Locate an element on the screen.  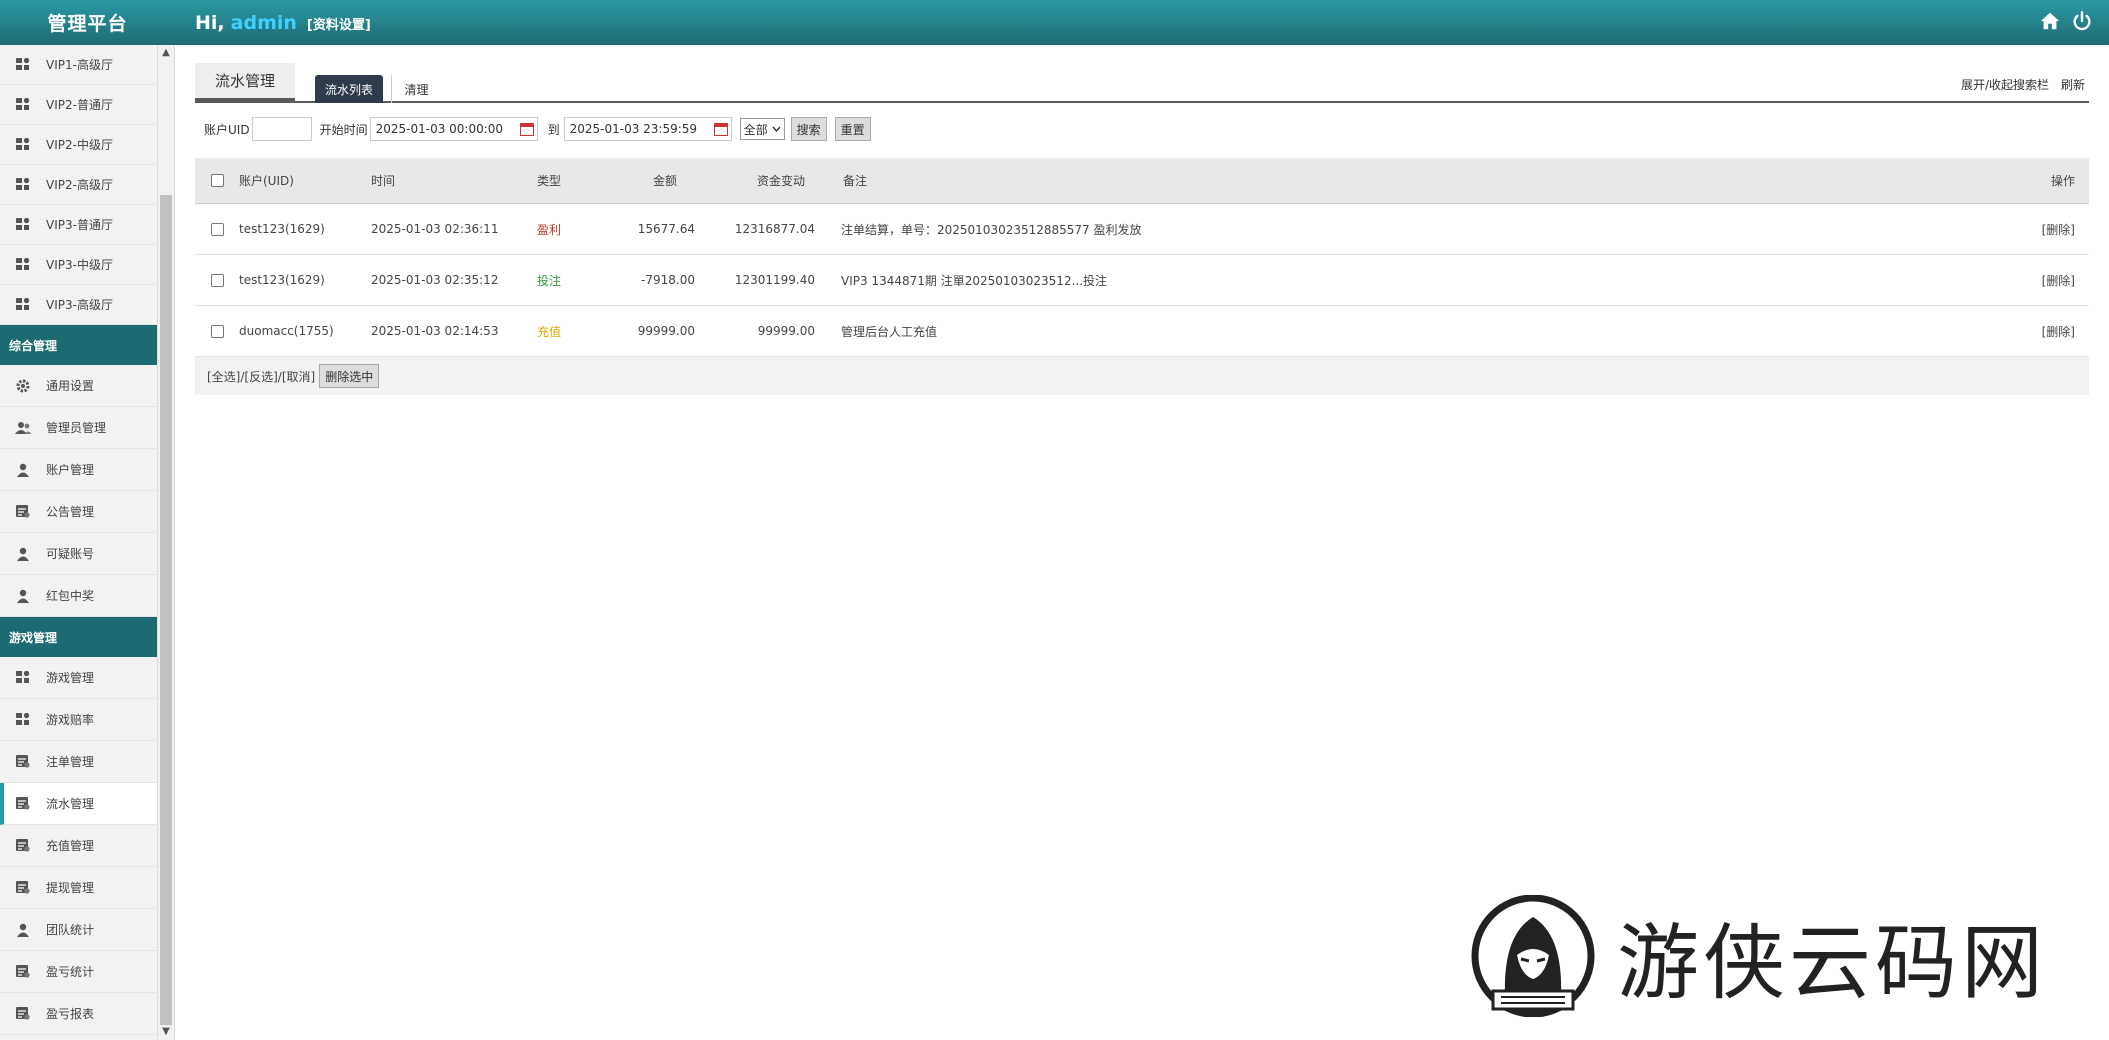
sidebar-item: VIP1-高级厅 is located at coordinates (78, 65).